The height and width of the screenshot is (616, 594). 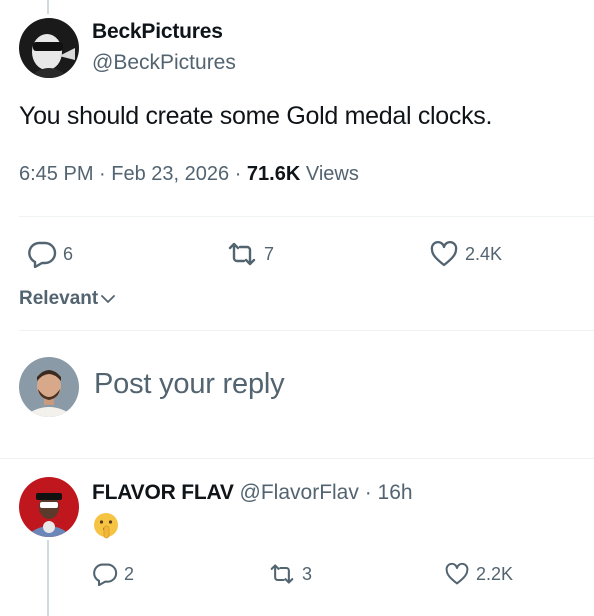 What do you see at coordinates (484, 253) in the screenshot?
I see `like-count: 2.4K` at bounding box center [484, 253].